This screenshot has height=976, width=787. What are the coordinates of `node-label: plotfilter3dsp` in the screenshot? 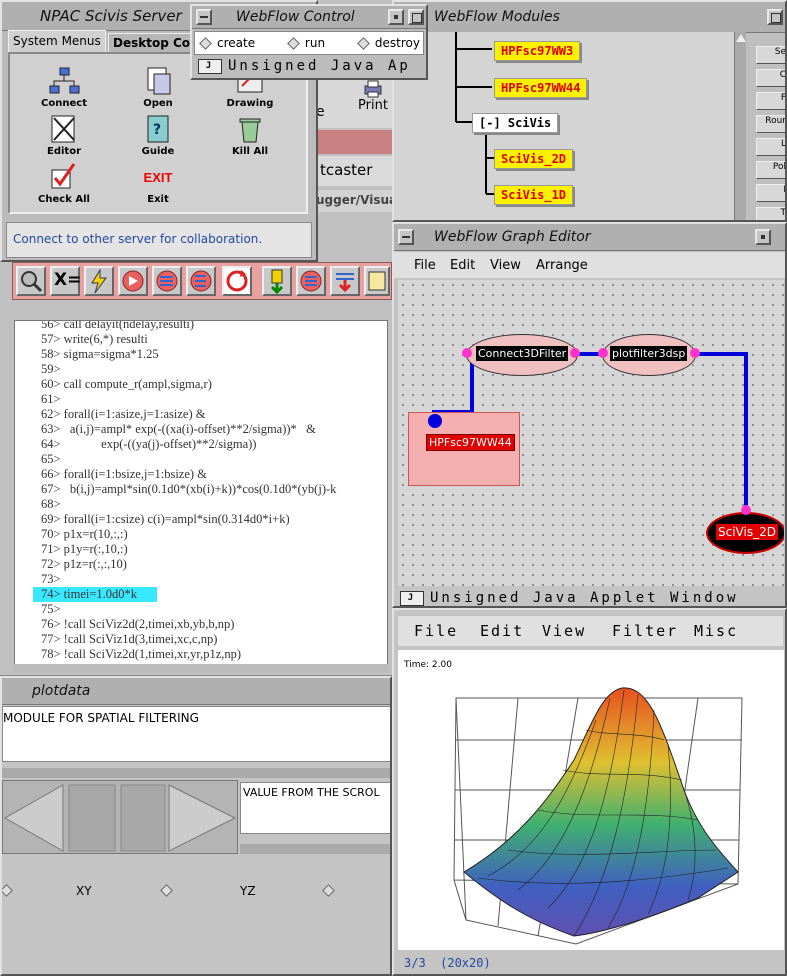 It's located at (649, 353).